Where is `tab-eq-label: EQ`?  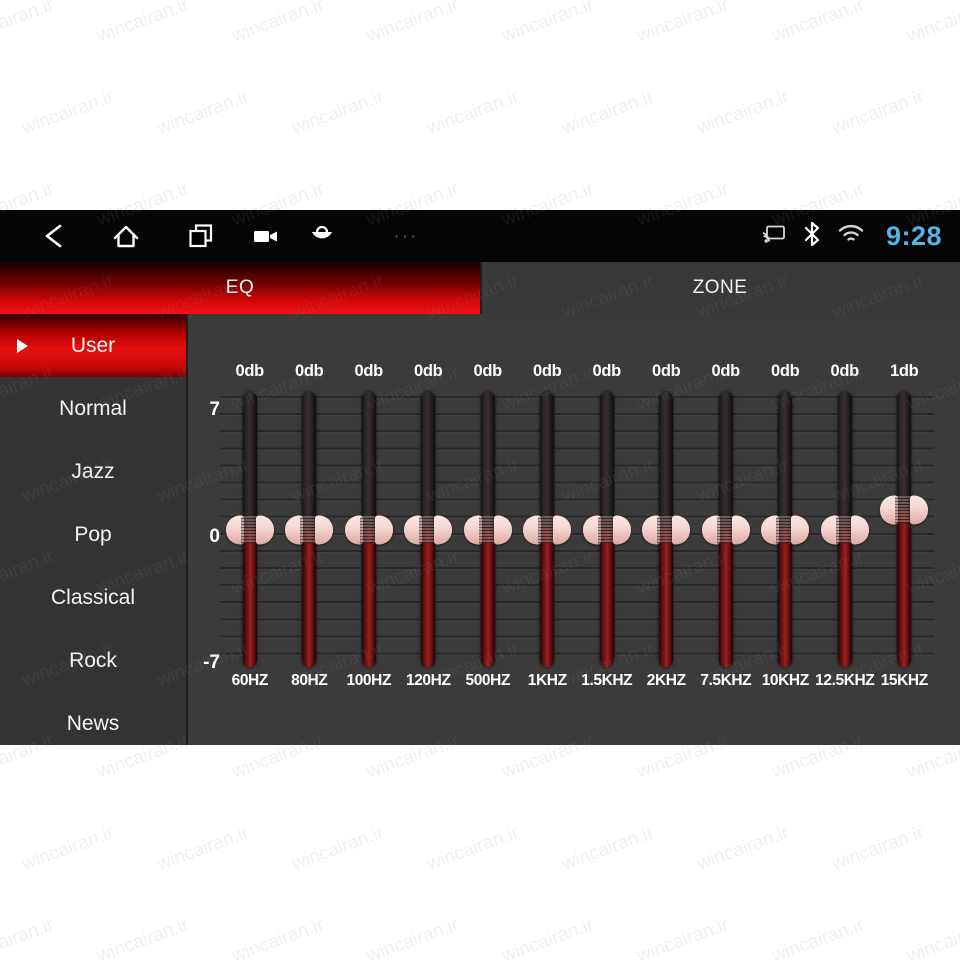
tab-eq-label: EQ is located at coordinates (240, 287).